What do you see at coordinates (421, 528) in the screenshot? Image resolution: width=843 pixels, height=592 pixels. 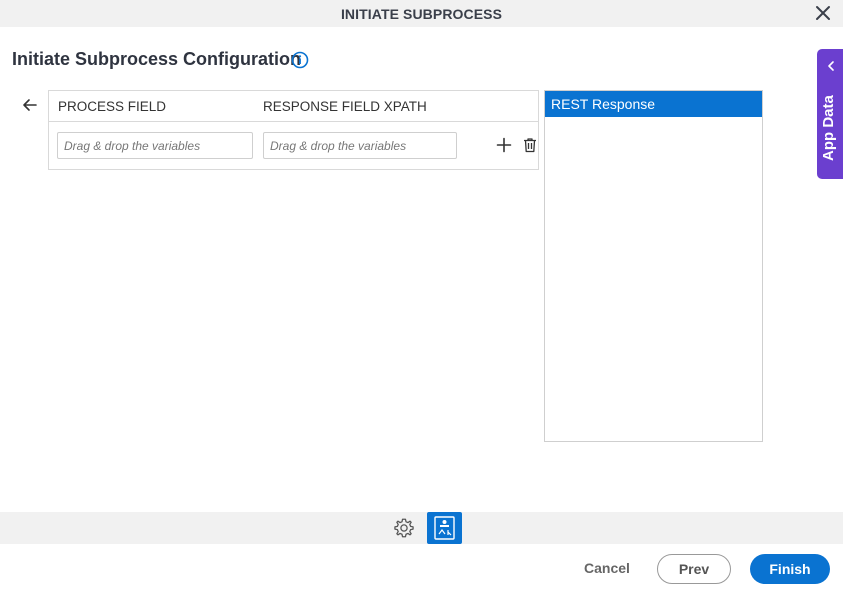 I see `bottom-toolbar` at bounding box center [421, 528].